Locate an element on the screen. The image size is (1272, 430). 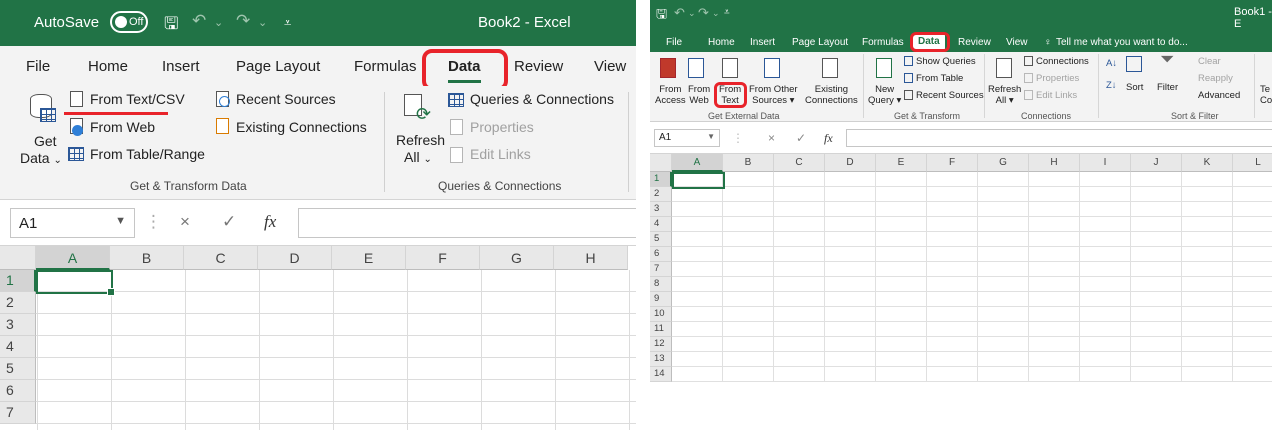
row-header: 8 is located at coordinates (661, 284).